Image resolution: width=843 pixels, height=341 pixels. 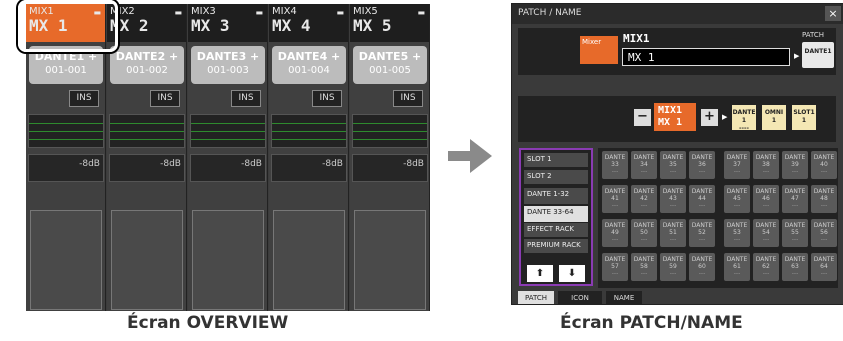 I want to click on close-button: ×, so click(x=833, y=13).